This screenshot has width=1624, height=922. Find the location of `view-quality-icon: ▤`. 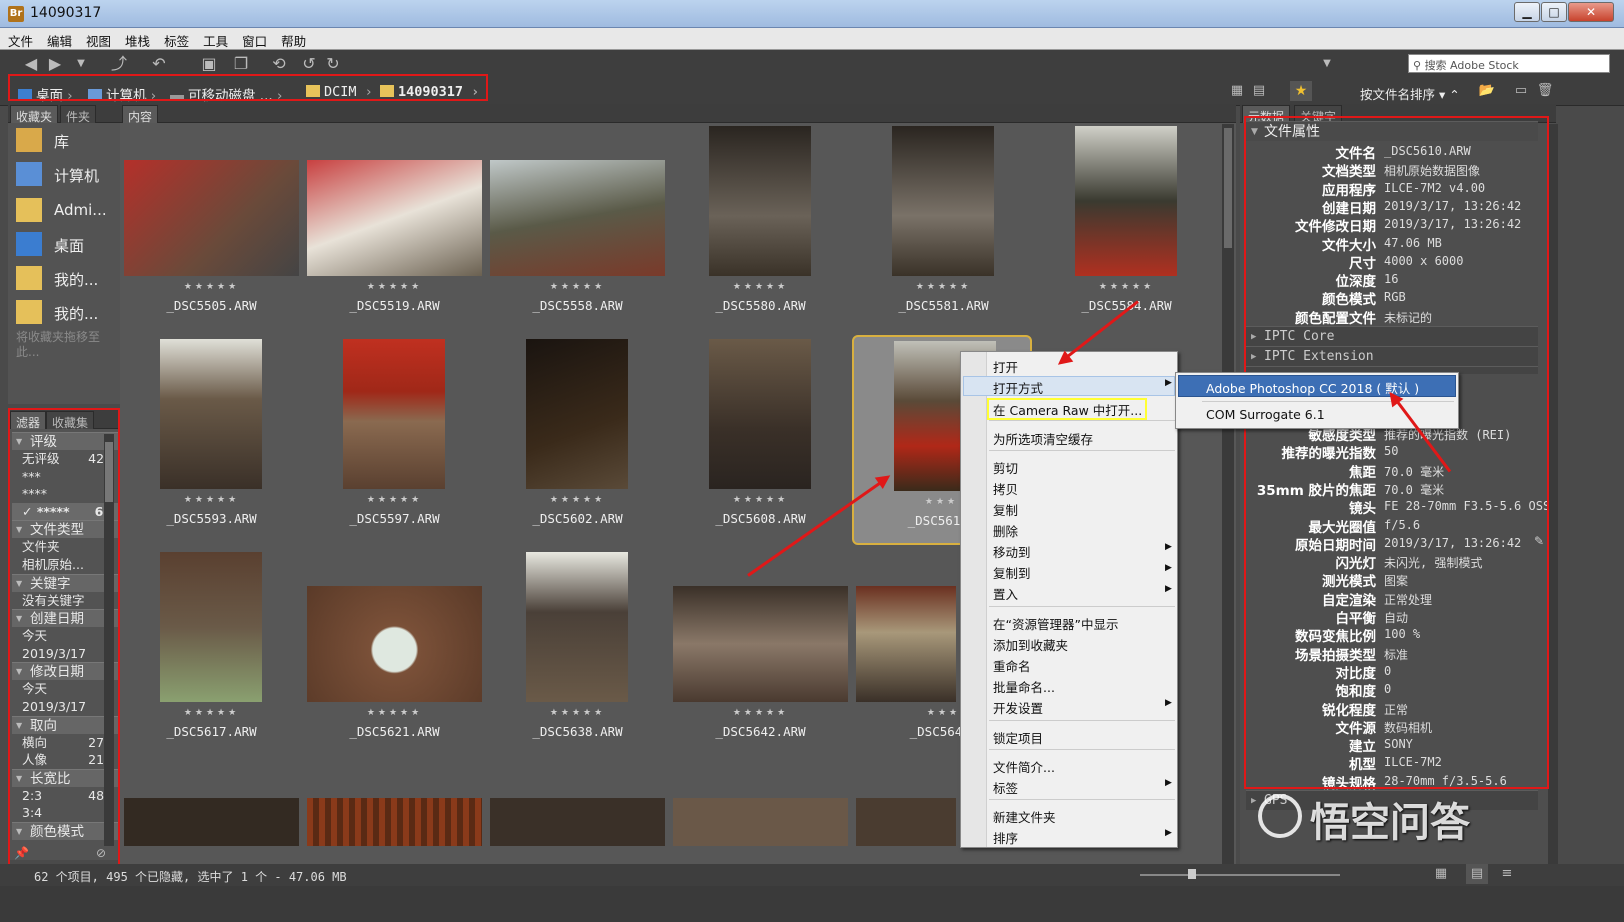

view-quality-icon: ▤ is located at coordinates (1259, 91).